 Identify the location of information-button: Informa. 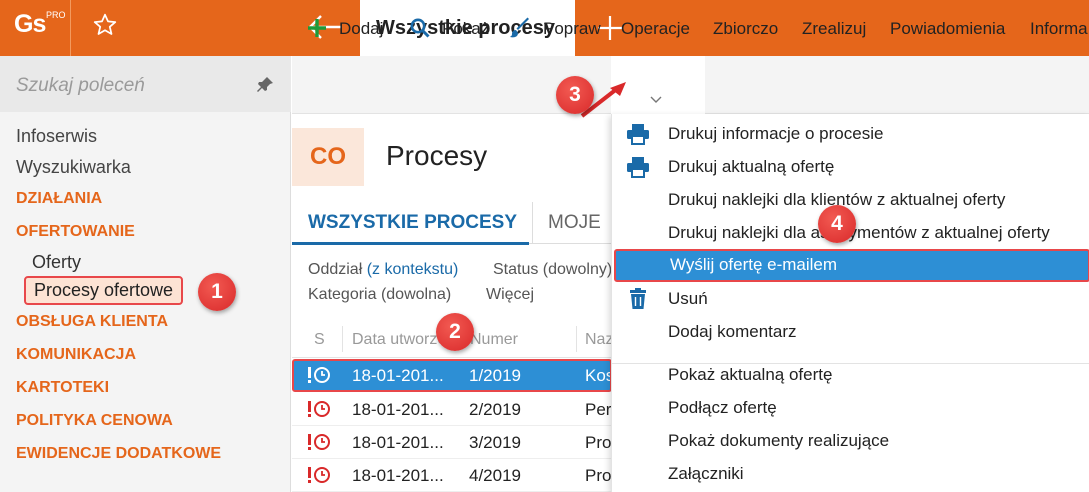
(1059, 29).